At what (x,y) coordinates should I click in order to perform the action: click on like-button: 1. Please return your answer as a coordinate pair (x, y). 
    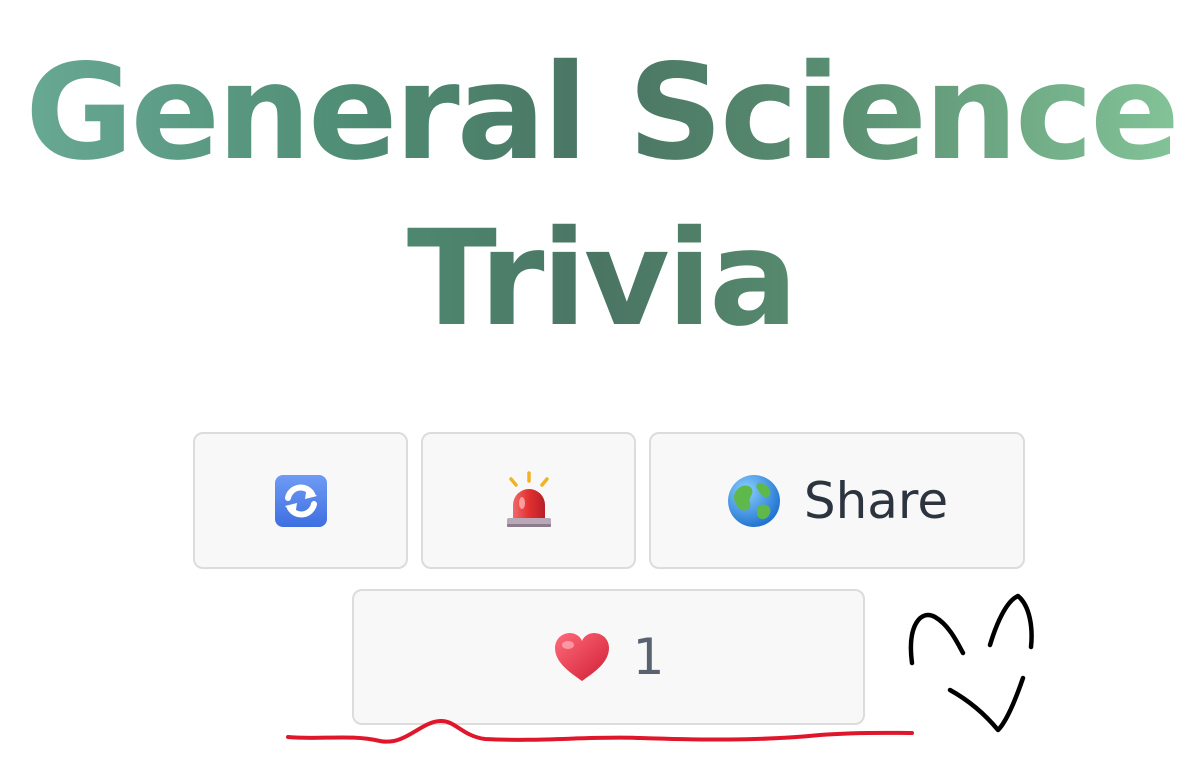
    Looking at the image, I should click on (608, 657).